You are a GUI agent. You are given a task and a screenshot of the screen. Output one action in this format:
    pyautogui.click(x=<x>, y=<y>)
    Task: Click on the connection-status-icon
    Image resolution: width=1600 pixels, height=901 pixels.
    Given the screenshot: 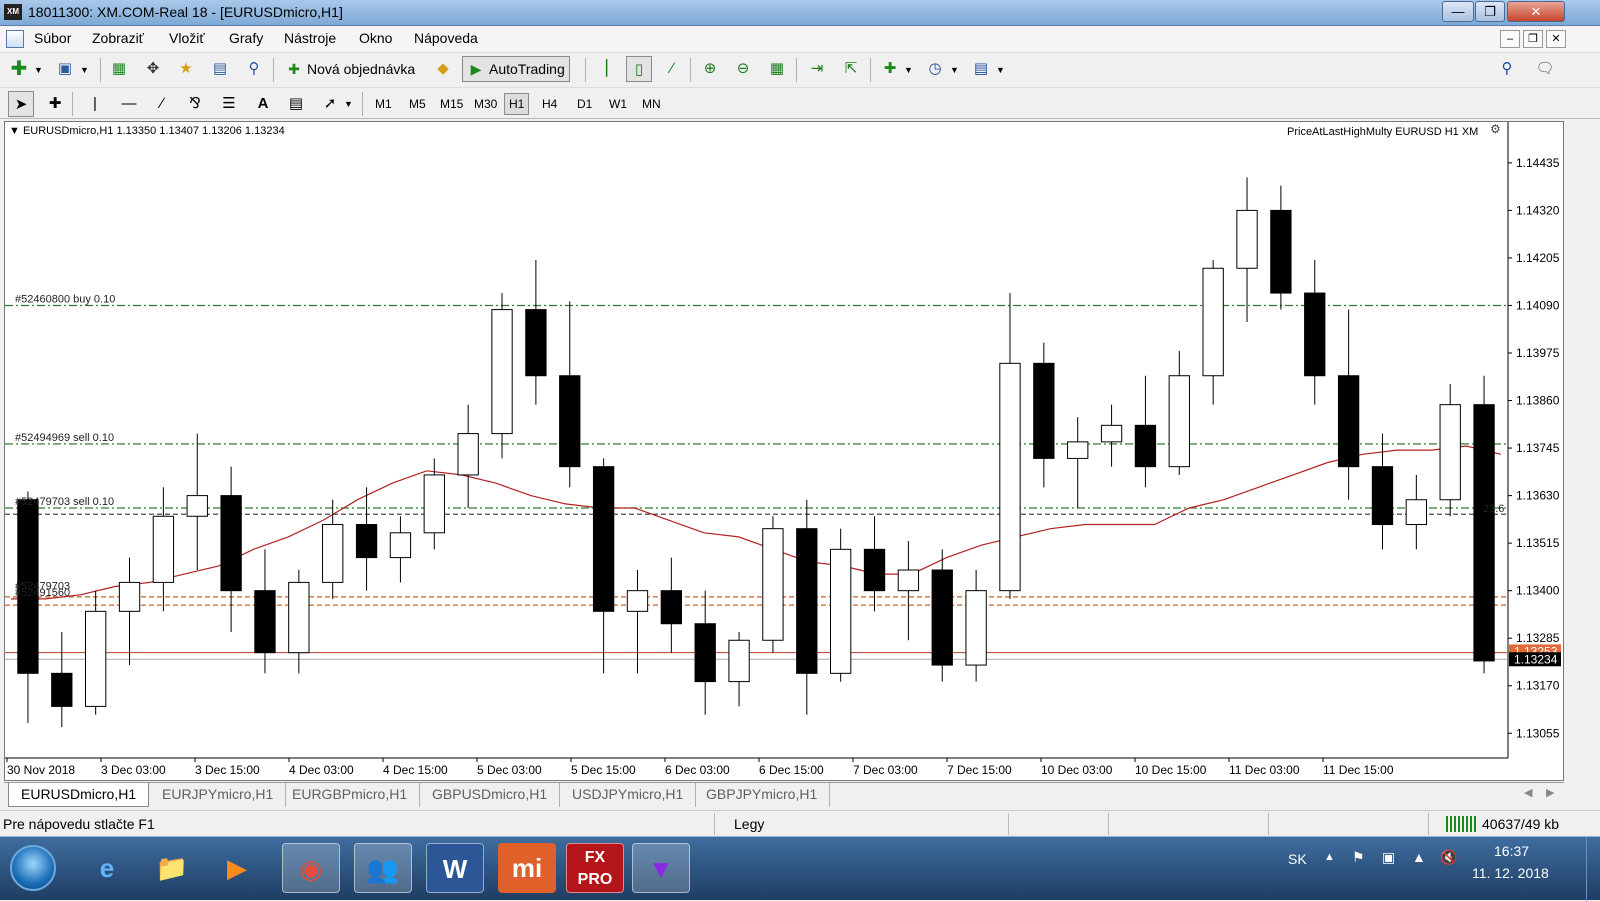 What is the action you would take?
    pyautogui.click(x=1461, y=824)
    